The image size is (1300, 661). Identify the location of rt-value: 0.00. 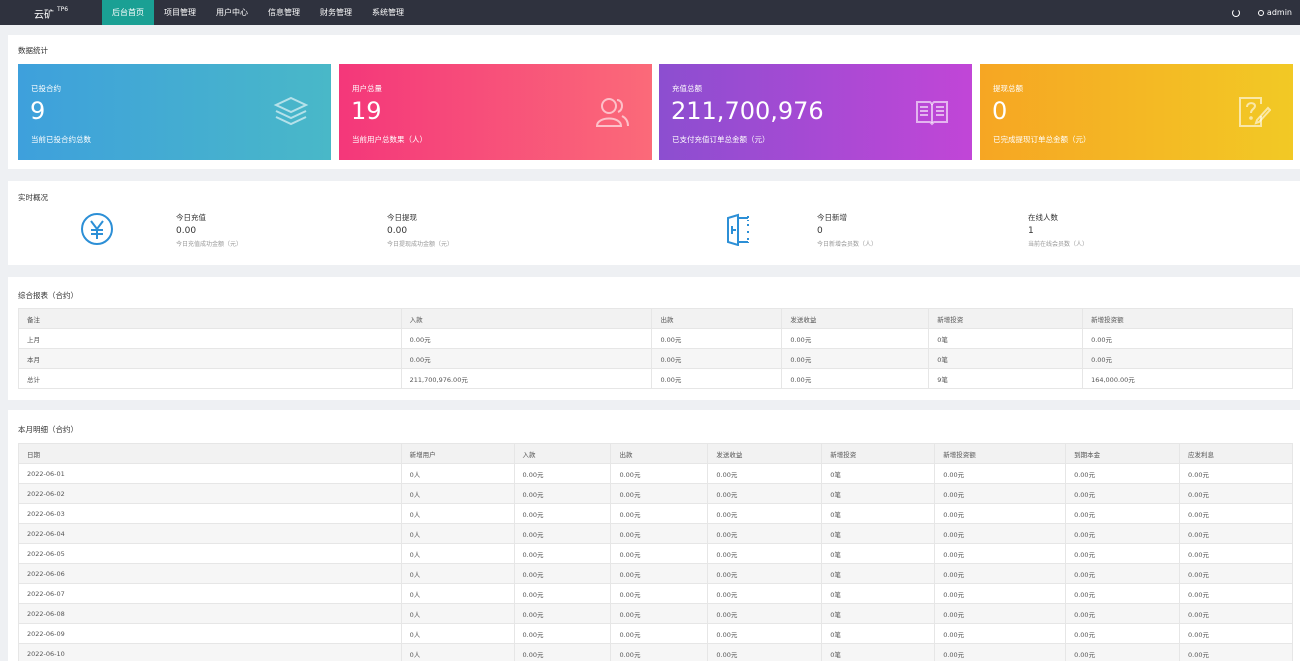
(186, 231).